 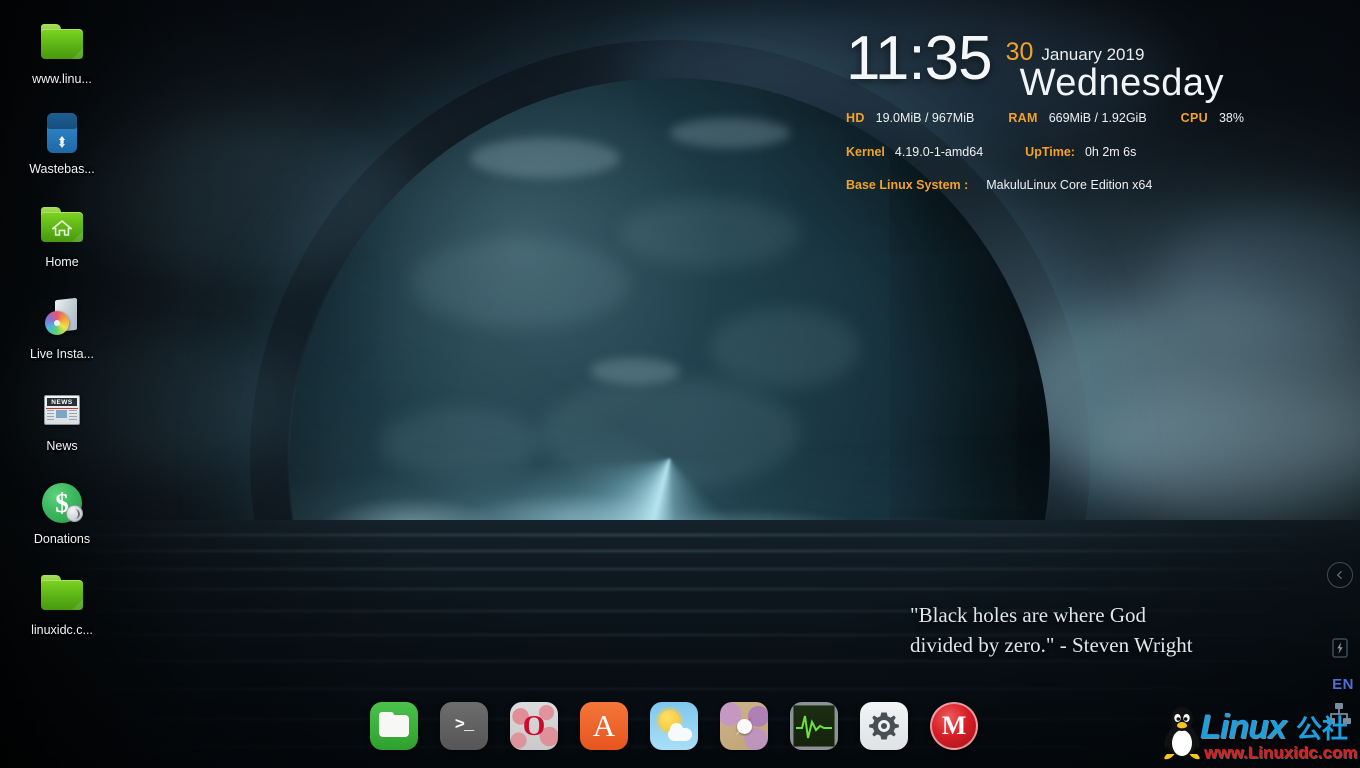 I want to click on stat-value-cpu: 38%, so click(x=1231, y=118).